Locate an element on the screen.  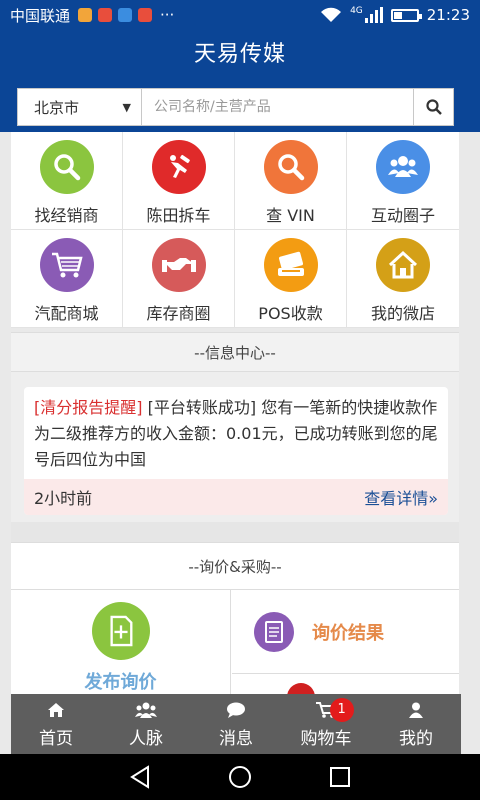
search-icon is located at coordinates (433, 107).